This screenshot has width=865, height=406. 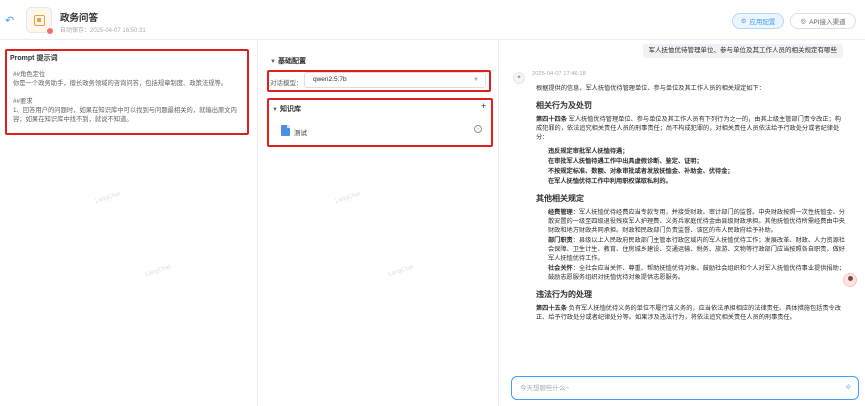 I want to click on reply-heading: 其他相关规定, so click(x=560, y=198).